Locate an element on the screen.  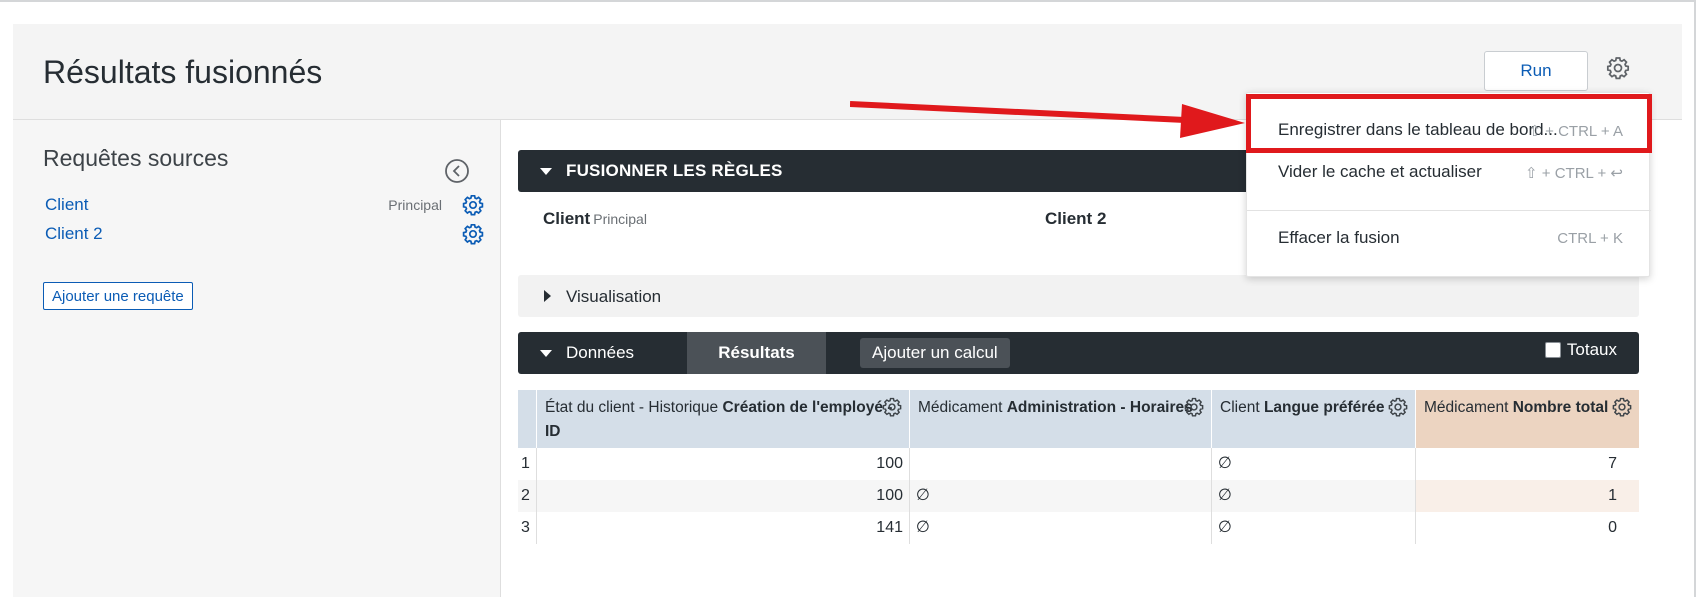
table-cell is located at coordinates (1060, 464).